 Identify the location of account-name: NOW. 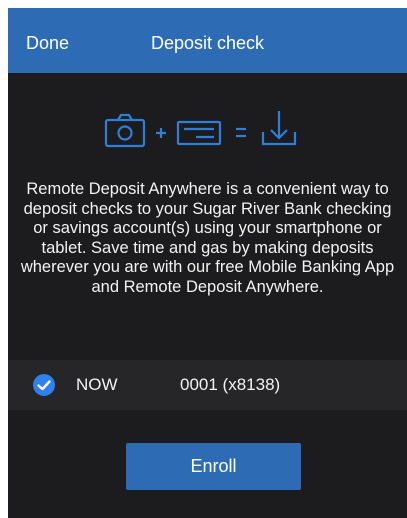
(97, 384).